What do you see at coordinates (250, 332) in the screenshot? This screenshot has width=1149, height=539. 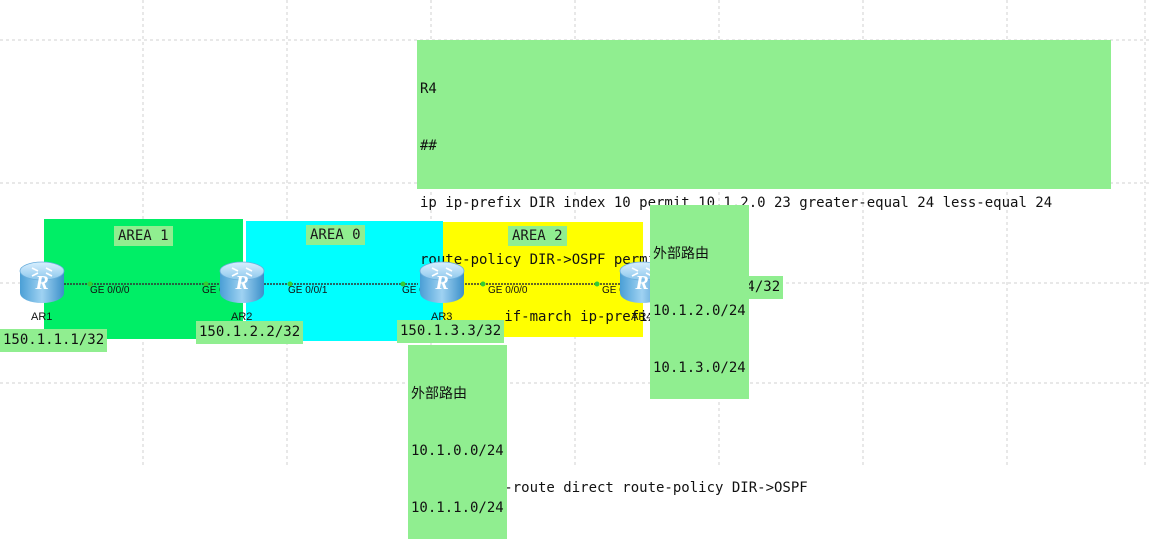 I see `loopback-ar2: 150.1.2.2/32` at bounding box center [250, 332].